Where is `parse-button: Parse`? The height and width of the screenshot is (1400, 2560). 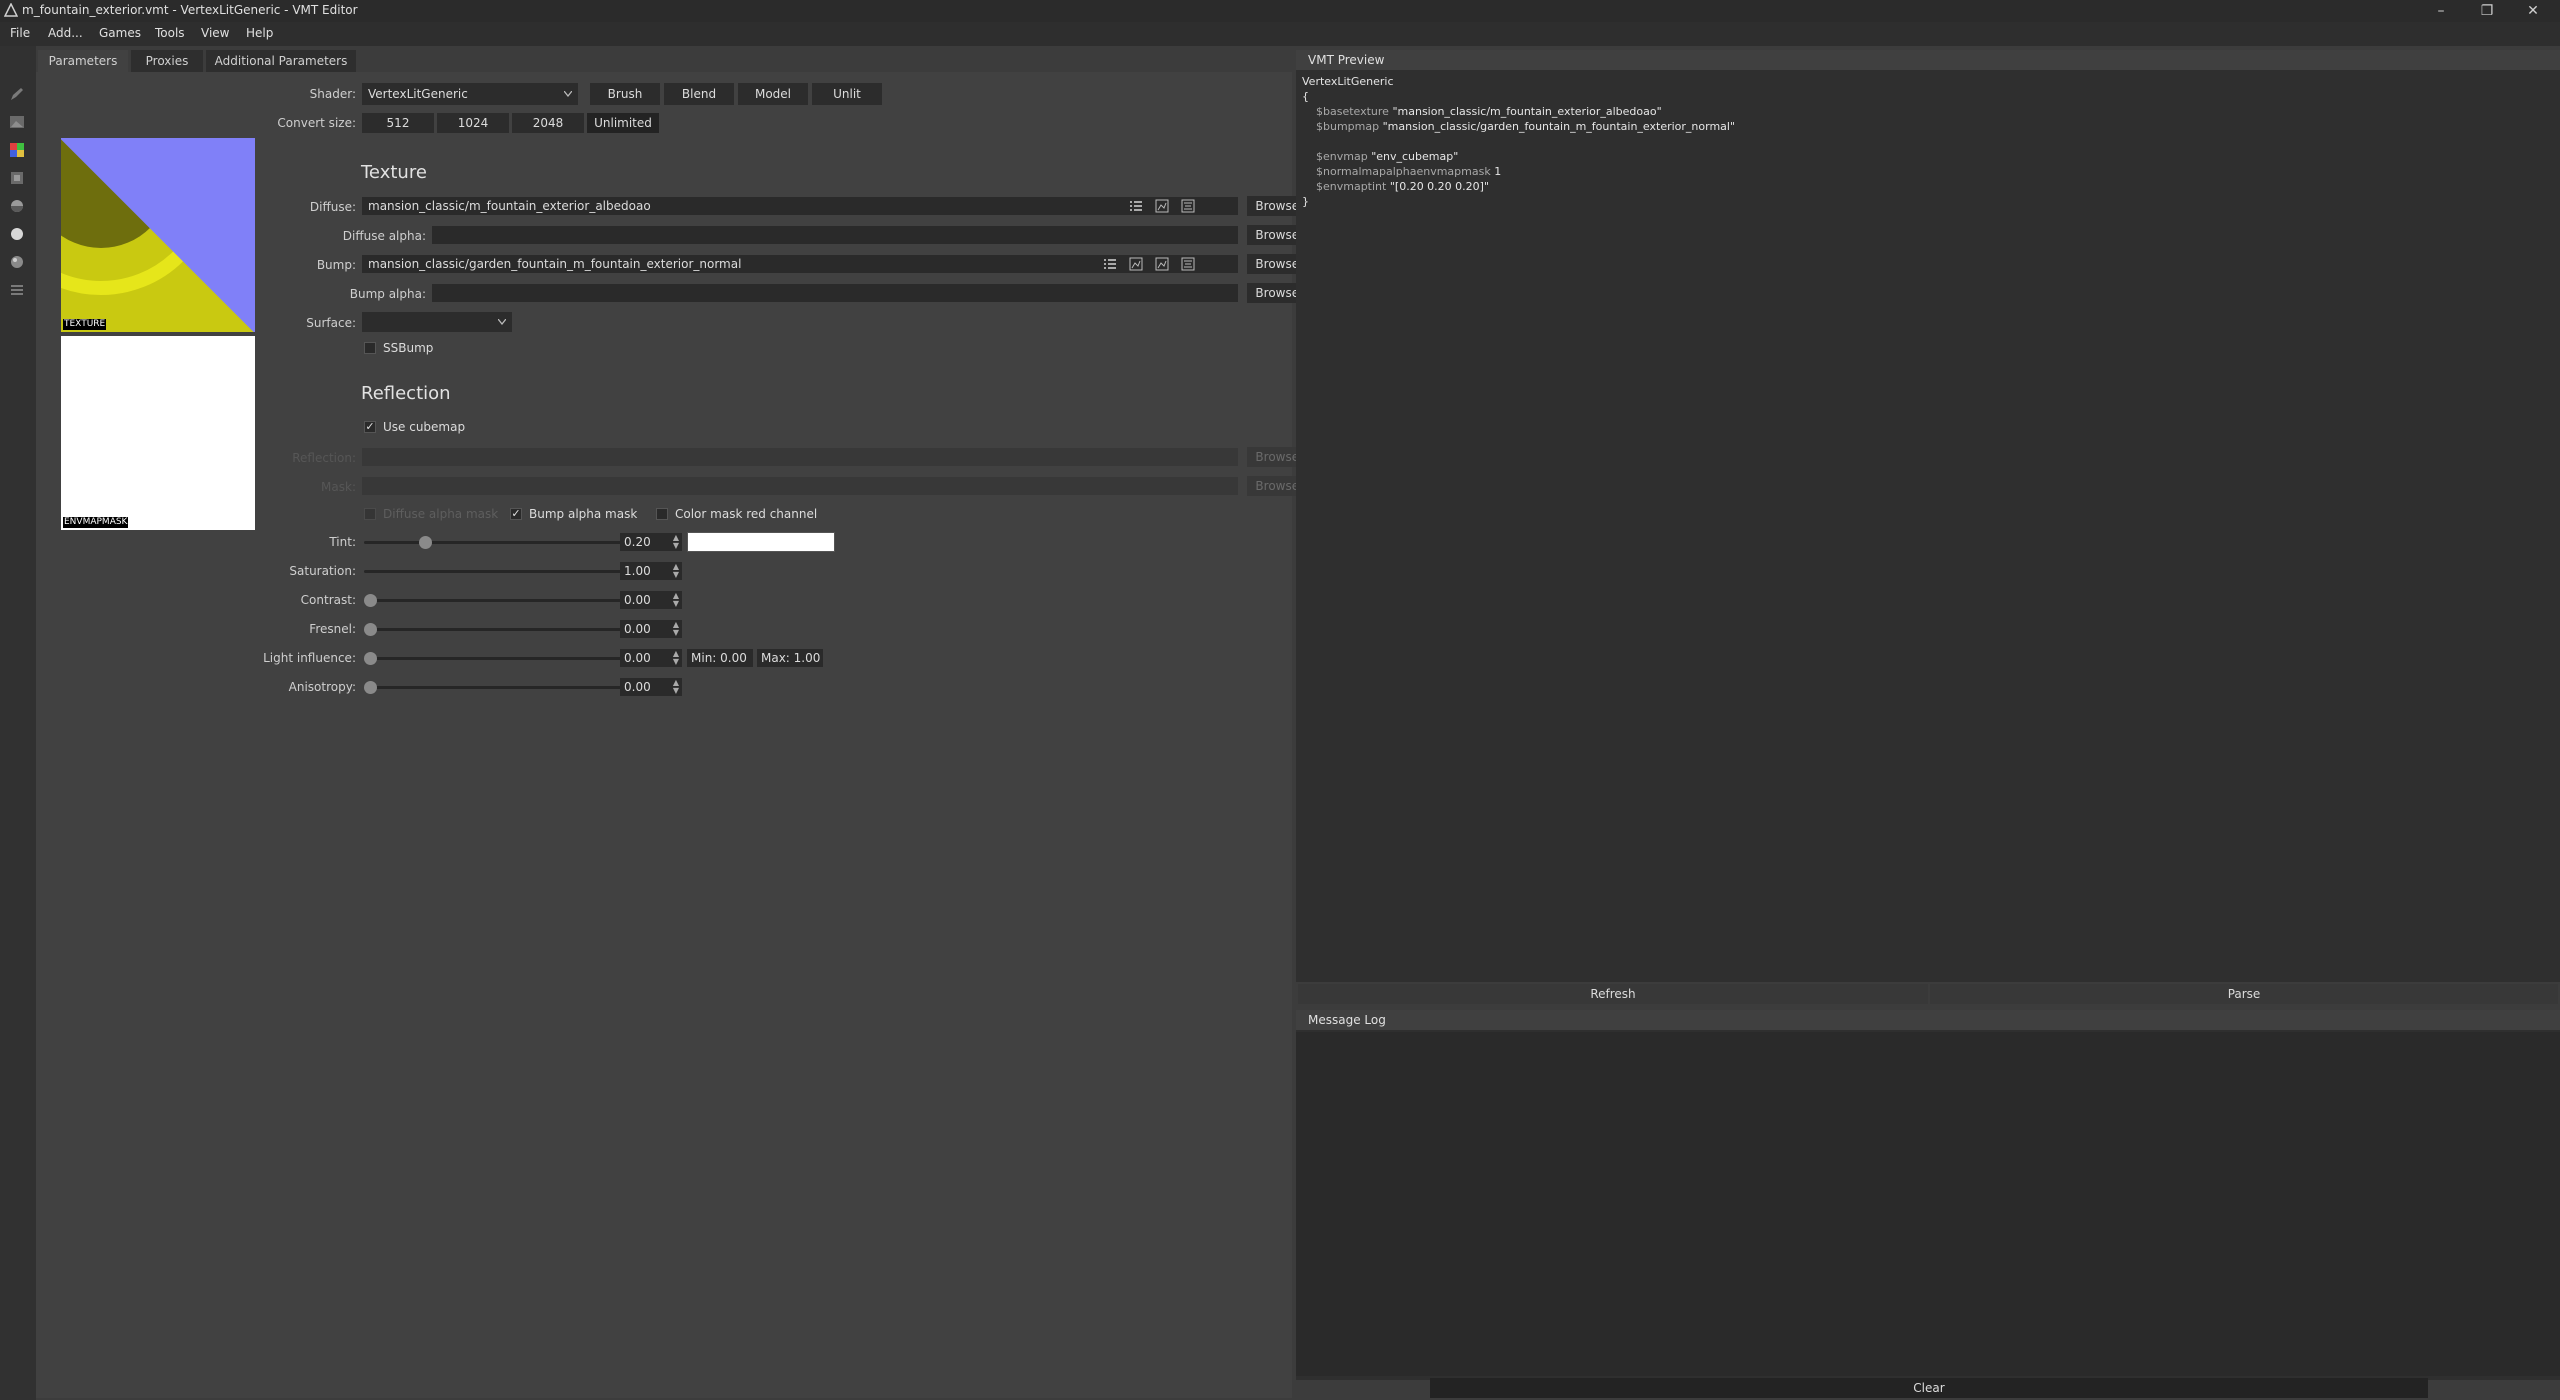 parse-button: Parse is located at coordinates (2244, 994).